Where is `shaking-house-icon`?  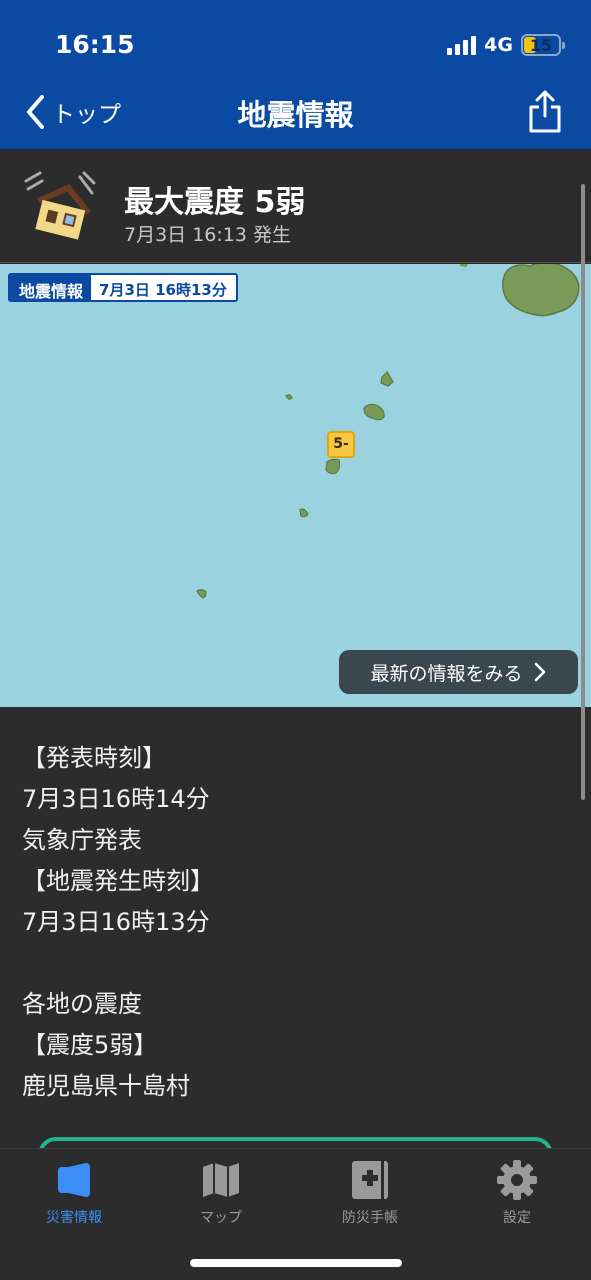
shaking-house-icon is located at coordinates (60, 205).